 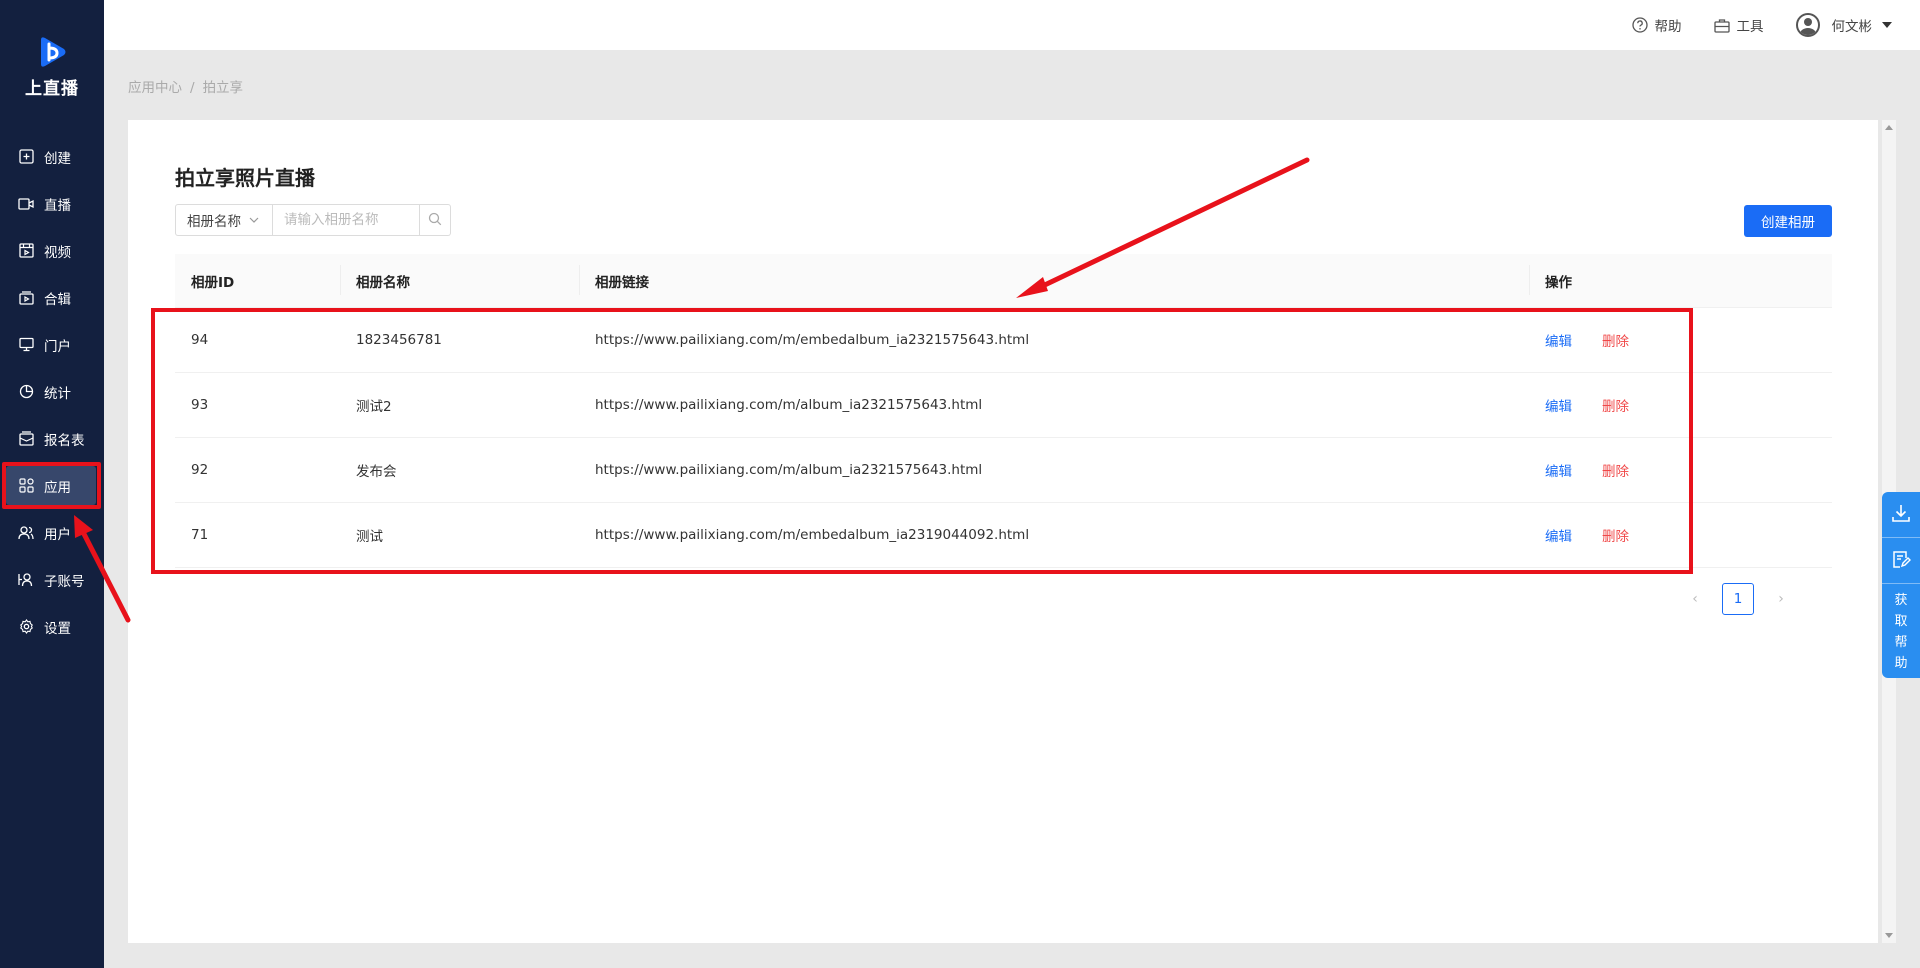 I want to click on table-header: 相册ID 相册名称 相册链接 操作, so click(x=1003, y=281).